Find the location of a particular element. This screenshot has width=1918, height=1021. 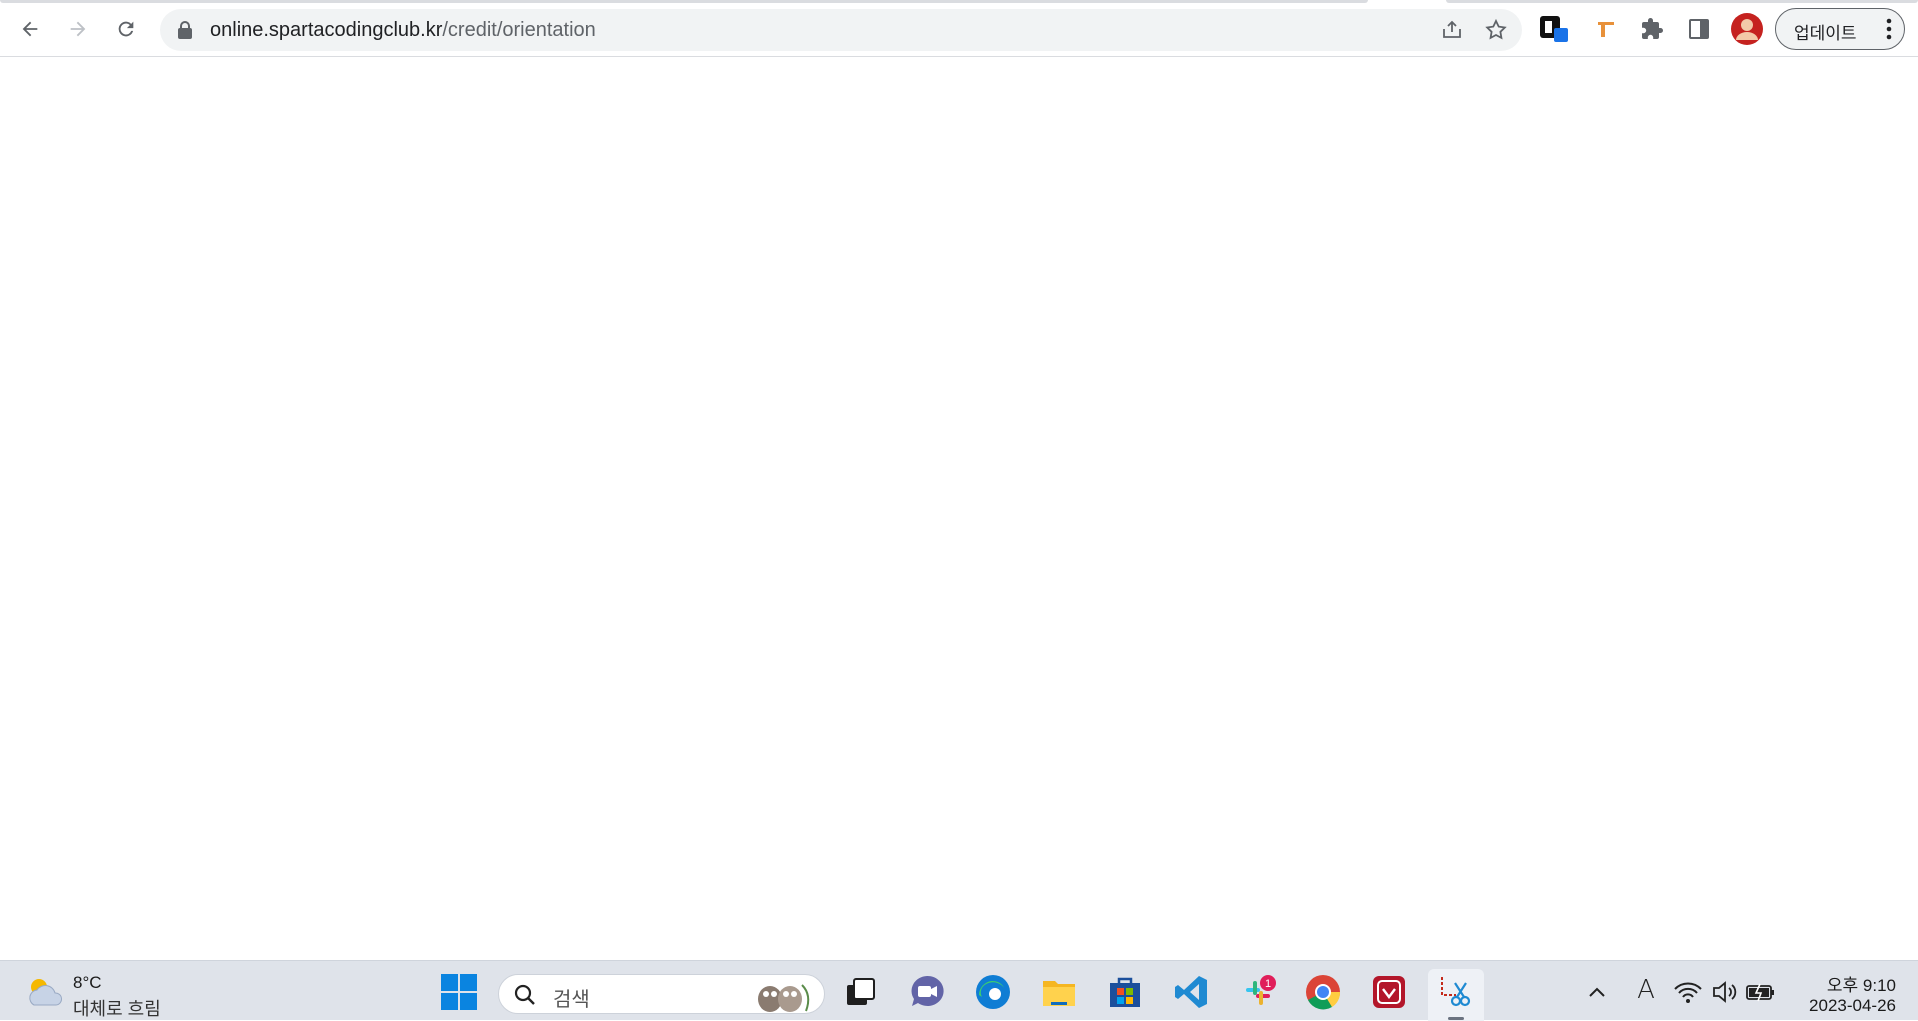

chevron-up-icon is located at coordinates (1597, 992).